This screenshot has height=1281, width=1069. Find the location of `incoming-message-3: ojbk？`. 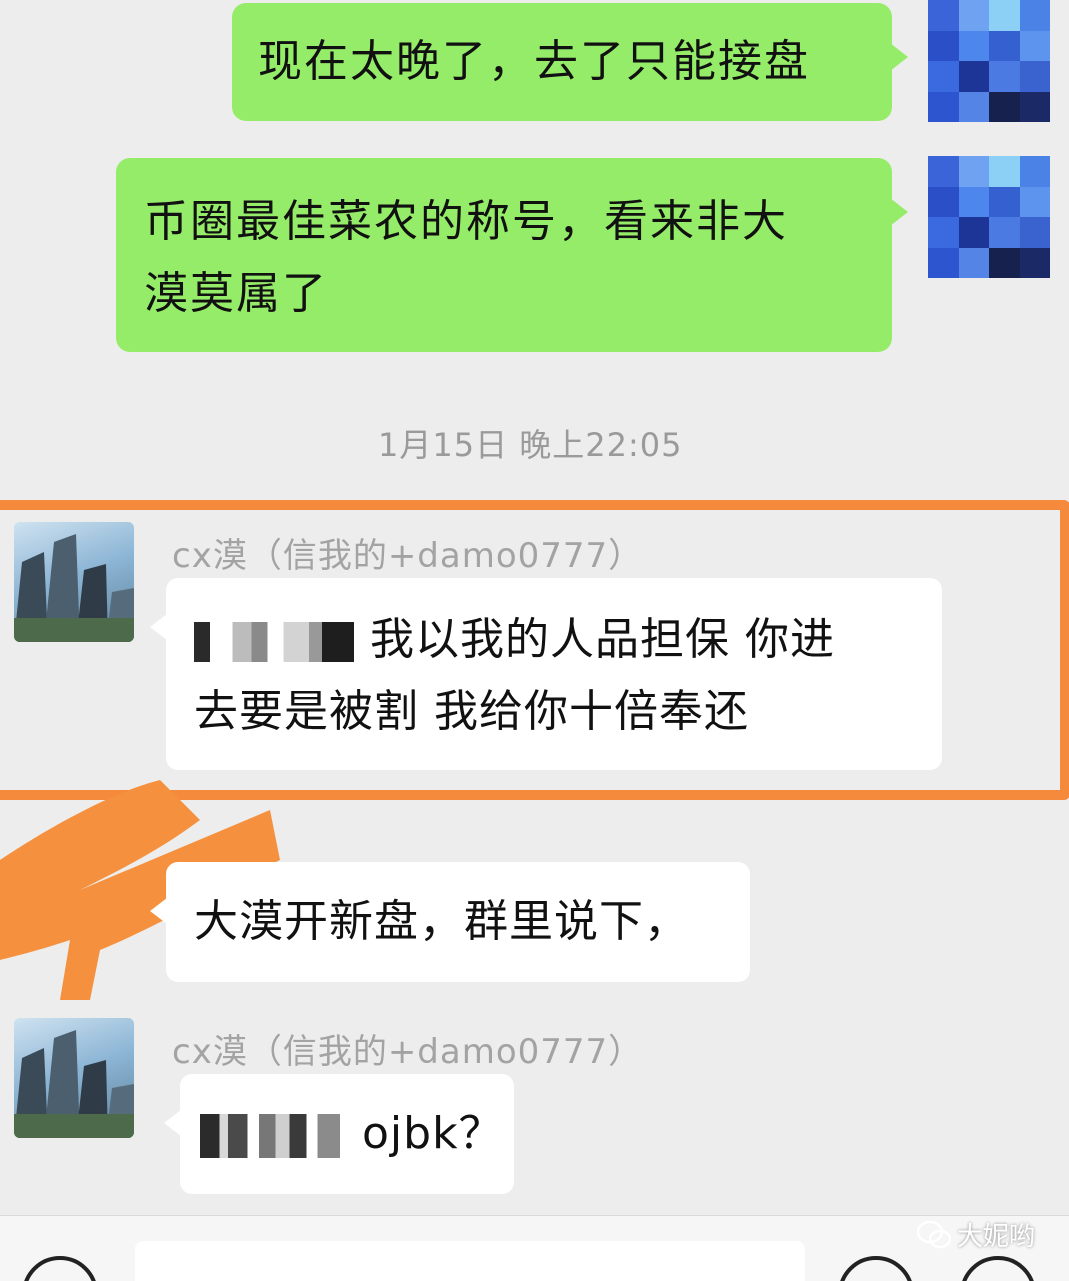

incoming-message-3: ojbk？ is located at coordinates (339, 1134).